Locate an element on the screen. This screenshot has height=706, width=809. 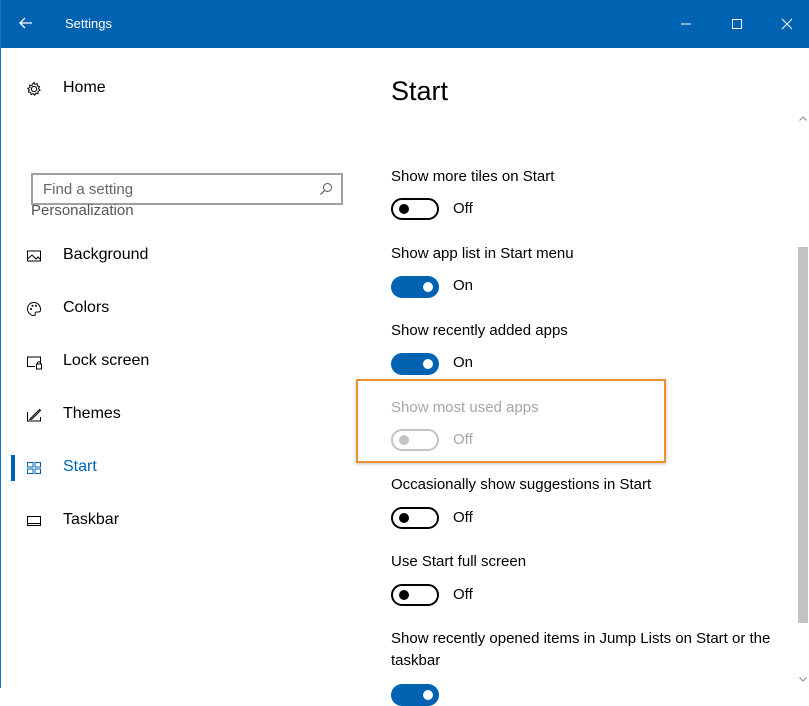
sidebar-item-label: Themes is located at coordinates (92, 413).